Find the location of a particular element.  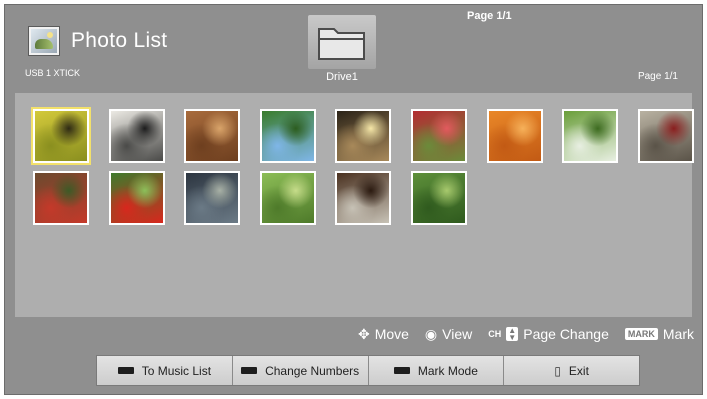

photo-thumbnail-berries is located at coordinates (61, 198).